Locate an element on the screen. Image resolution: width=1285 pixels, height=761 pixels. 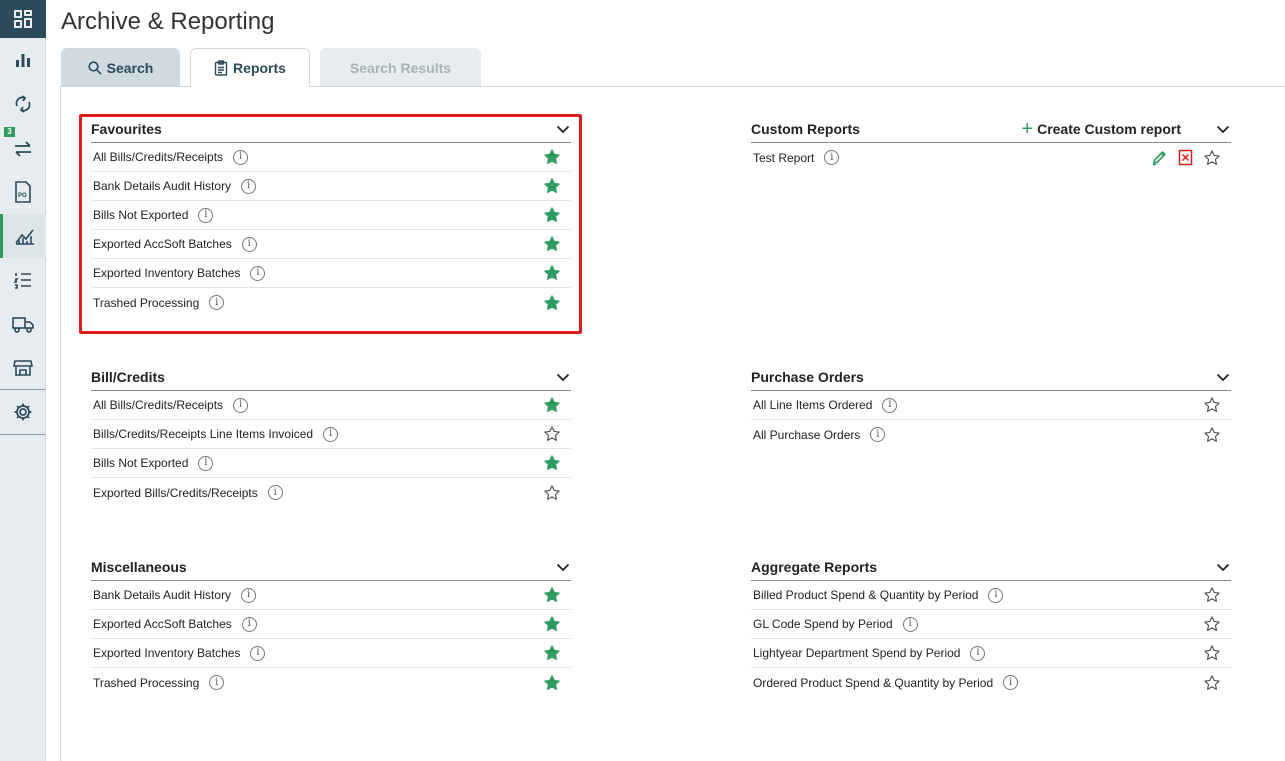
report-link: All Purchase Orders is located at coordinates (806, 435).